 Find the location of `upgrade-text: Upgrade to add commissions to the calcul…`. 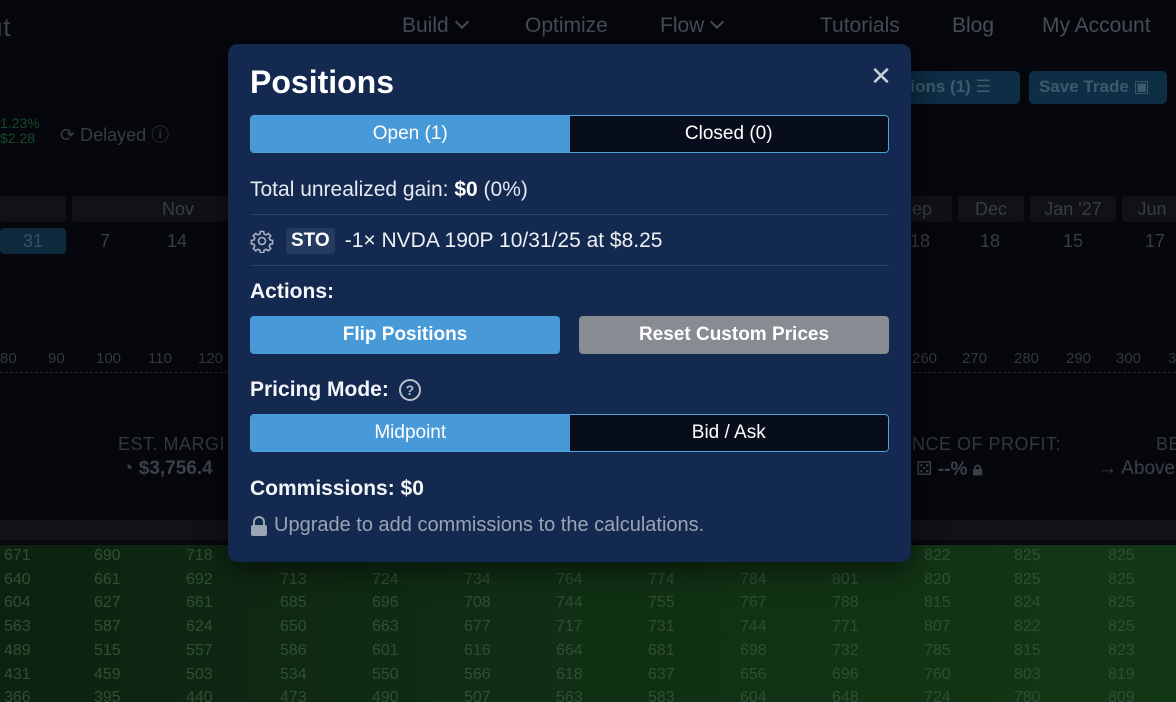

upgrade-text: Upgrade to add commissions to the calcul… is located at coordinates (489, 525).